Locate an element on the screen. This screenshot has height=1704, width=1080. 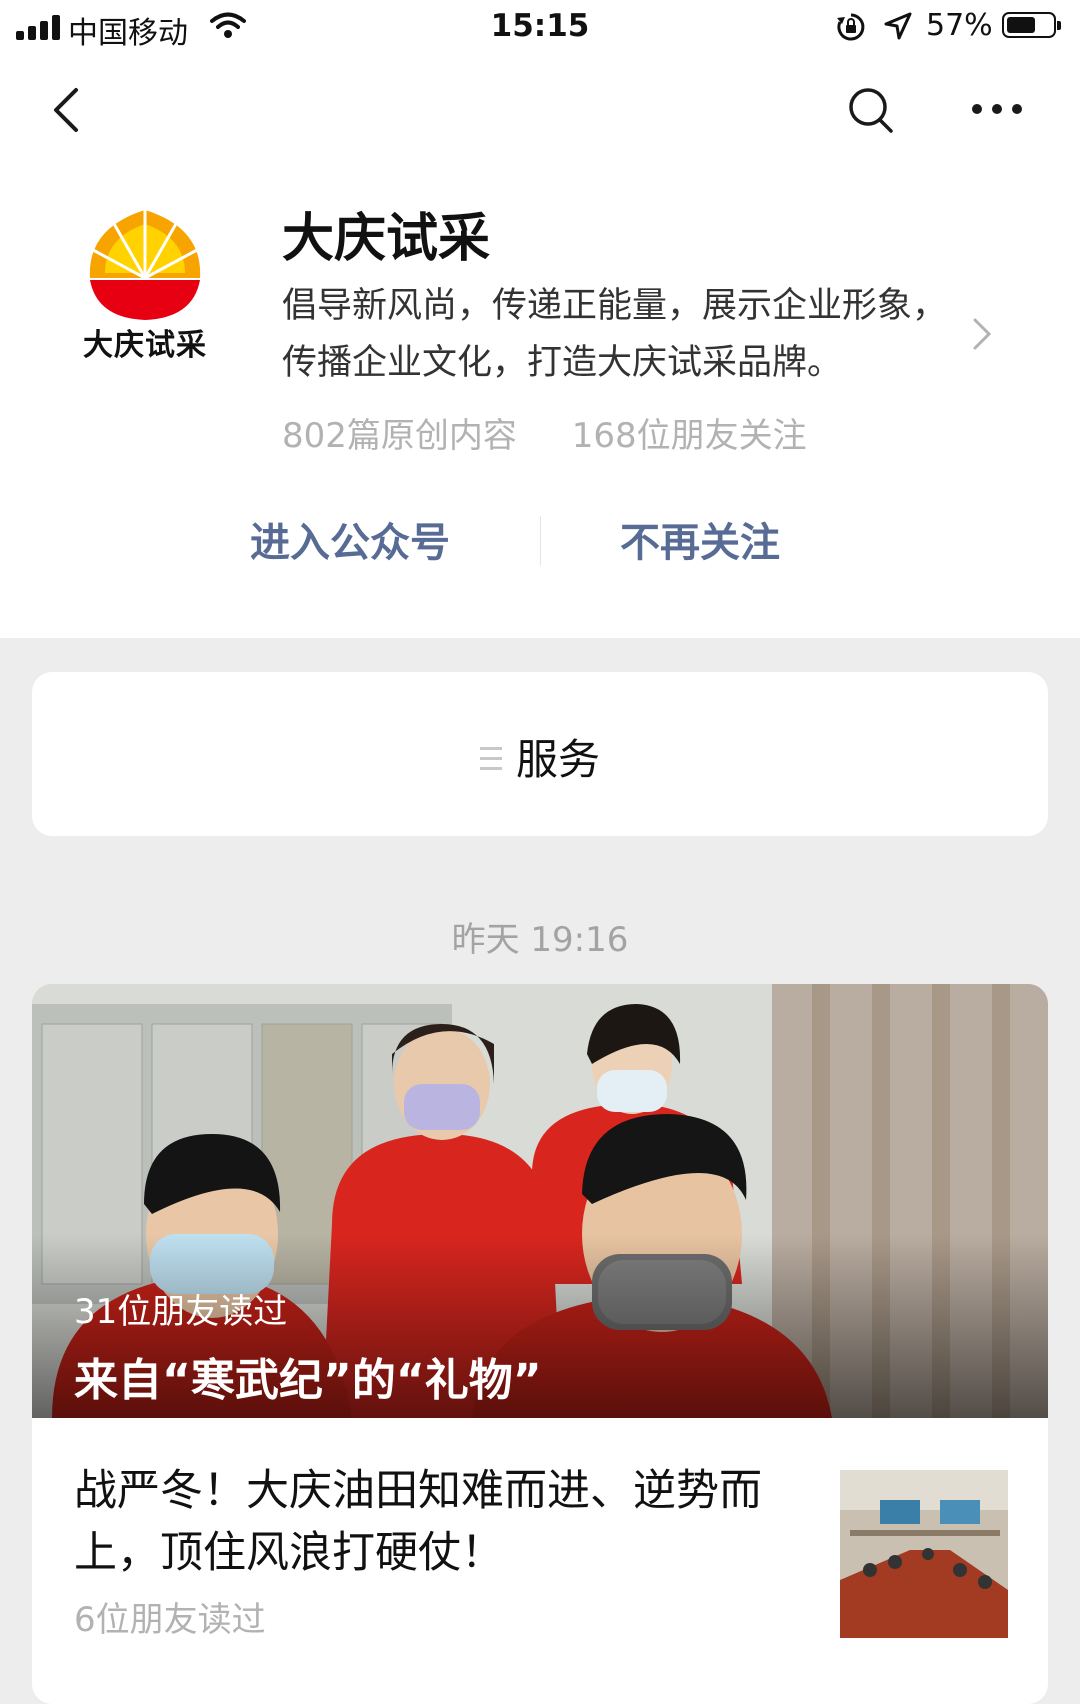
back-icon is located at coordinates (66, 110).